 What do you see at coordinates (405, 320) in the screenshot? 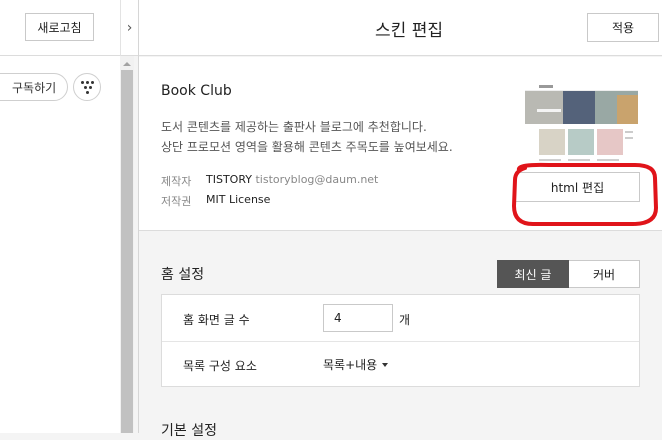
I see `post-count-unit: 개` at bounding box center [405, 320].